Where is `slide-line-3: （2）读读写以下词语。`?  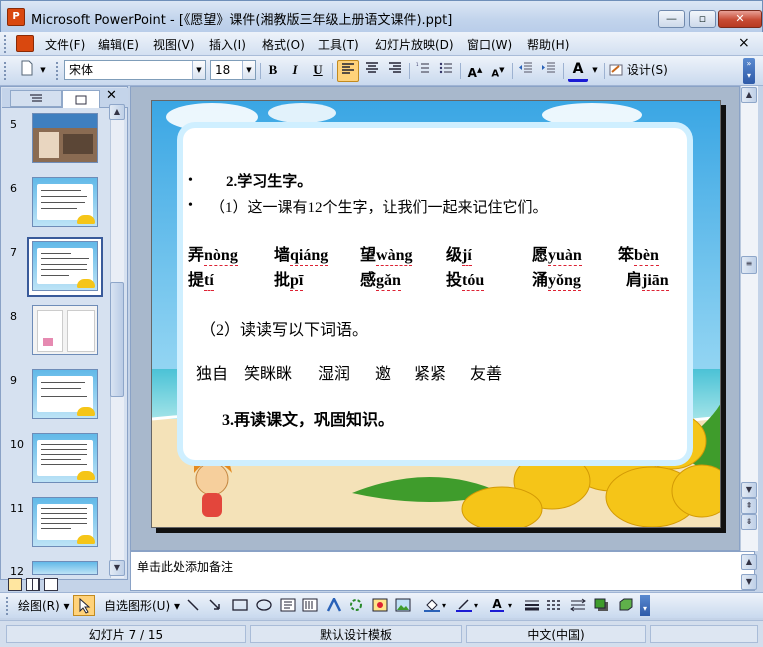 slide-line-3: （2）读读写以下词语。 is located at coordinates (284, 328).